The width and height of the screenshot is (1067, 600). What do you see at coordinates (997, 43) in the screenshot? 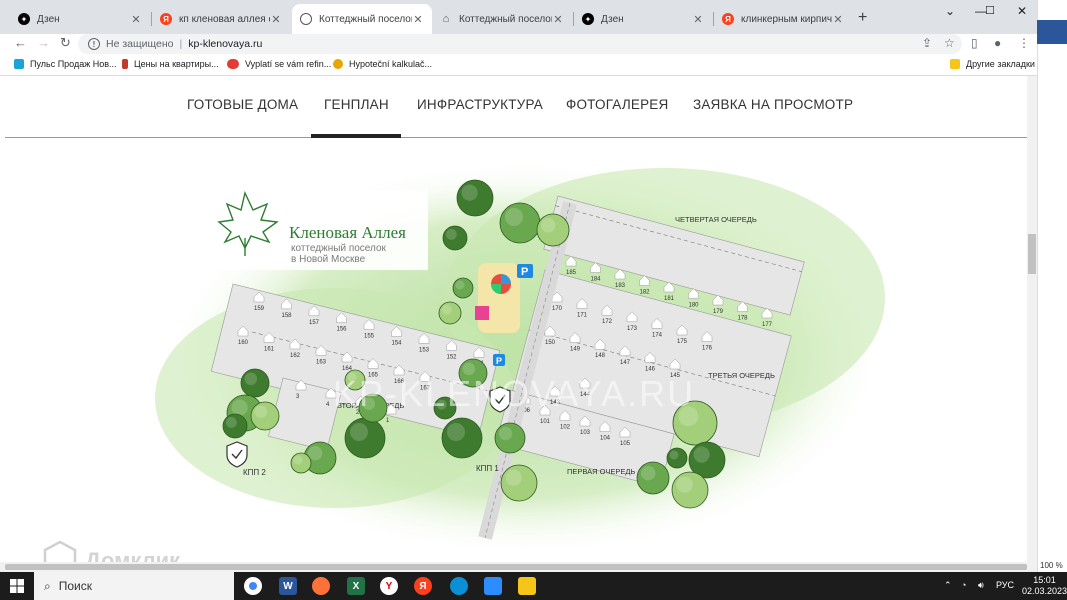
I see `profile-icon: ●` at bounding box center [997, 43].